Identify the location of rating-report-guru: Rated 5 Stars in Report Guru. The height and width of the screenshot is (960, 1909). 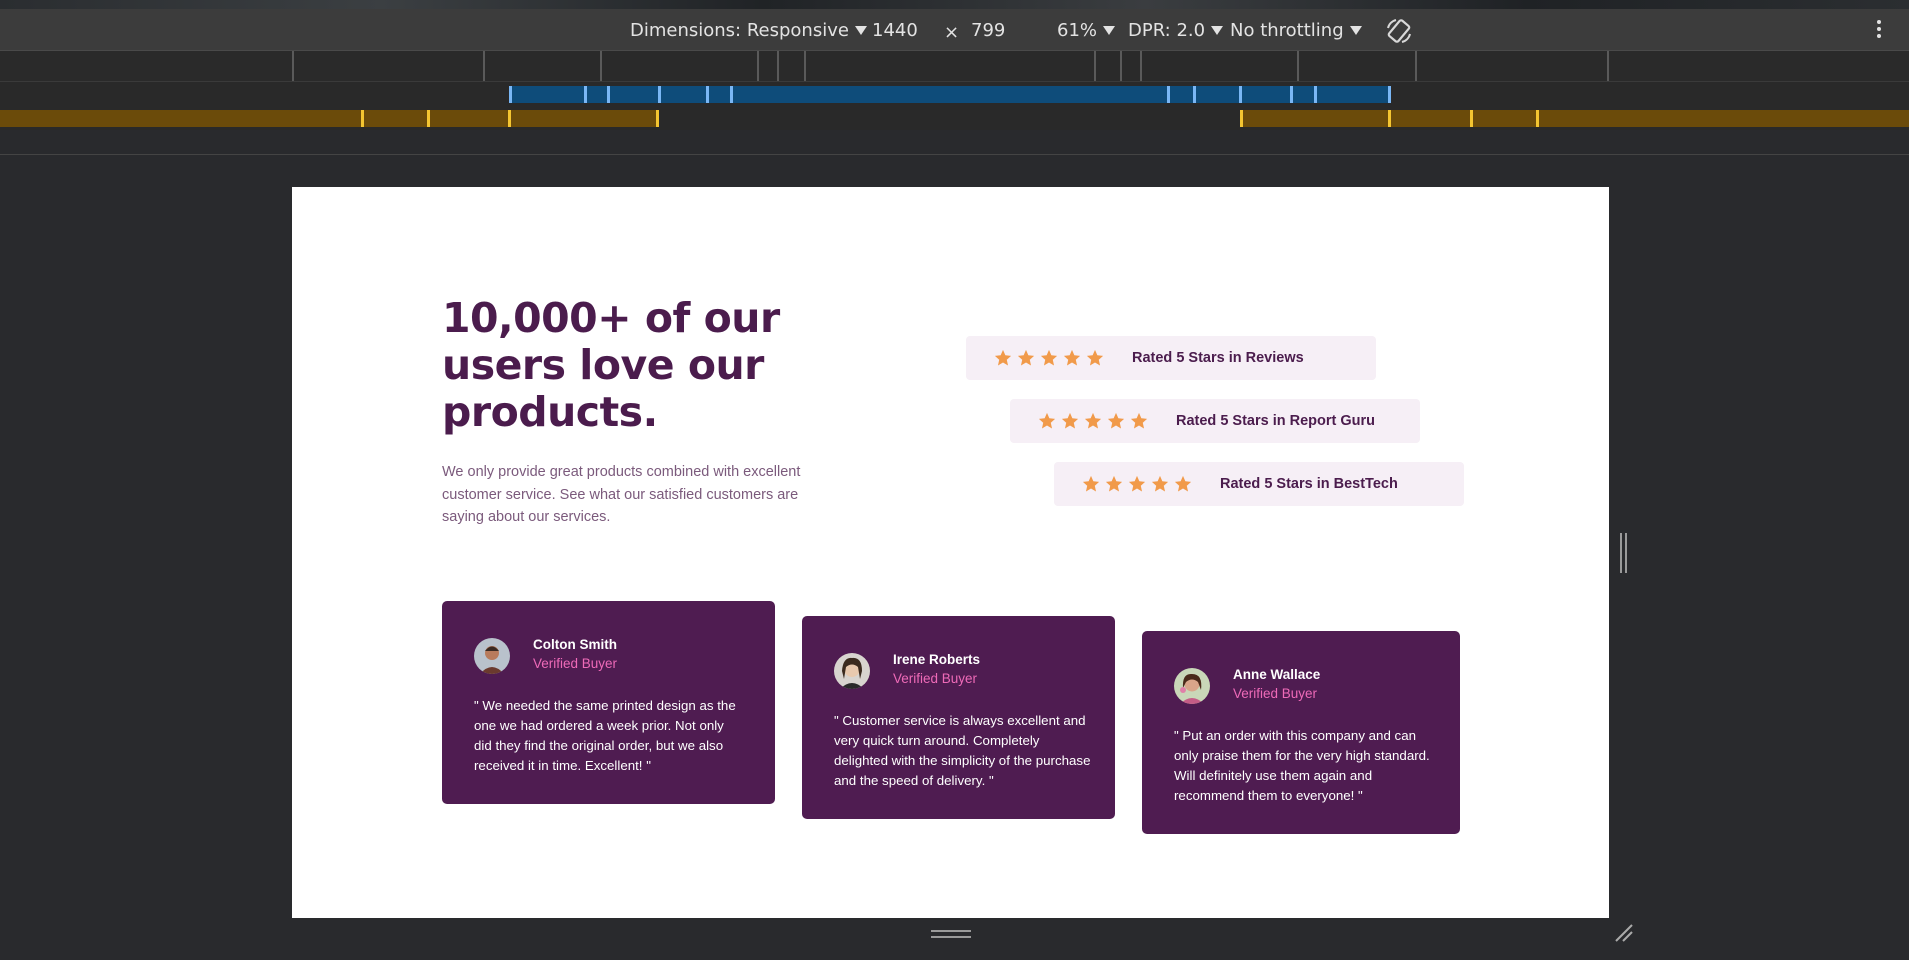
(1215, 421).